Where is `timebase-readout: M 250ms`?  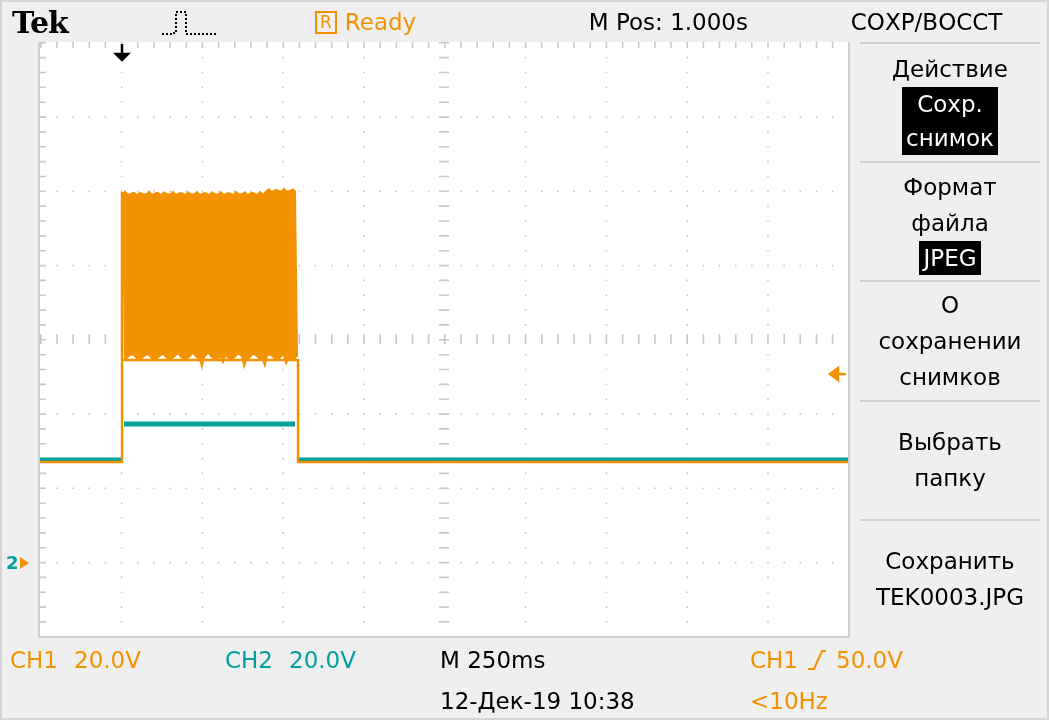 timebase-readout: M 250ms is located at coordinates (493, 659).